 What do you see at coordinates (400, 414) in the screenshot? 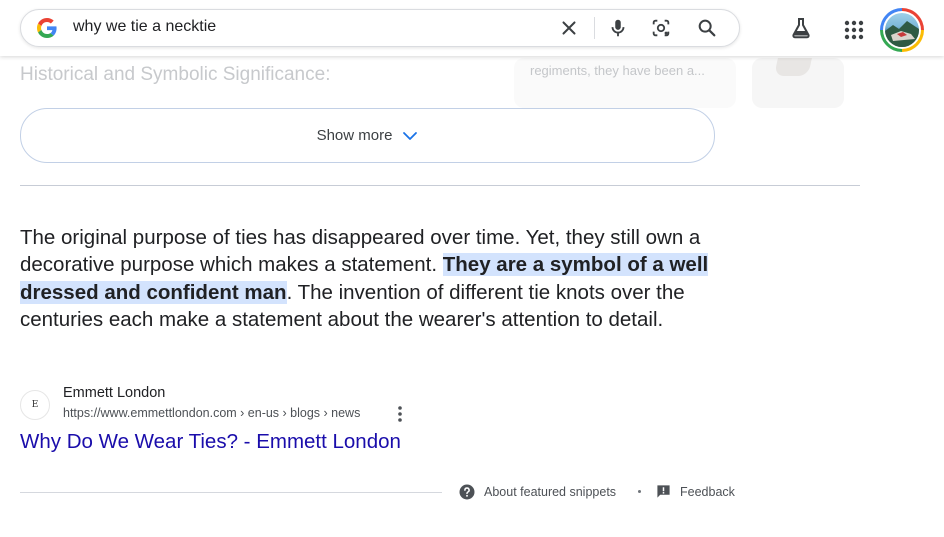
I see `more-vert-icon` at bounding box center [400, 414].